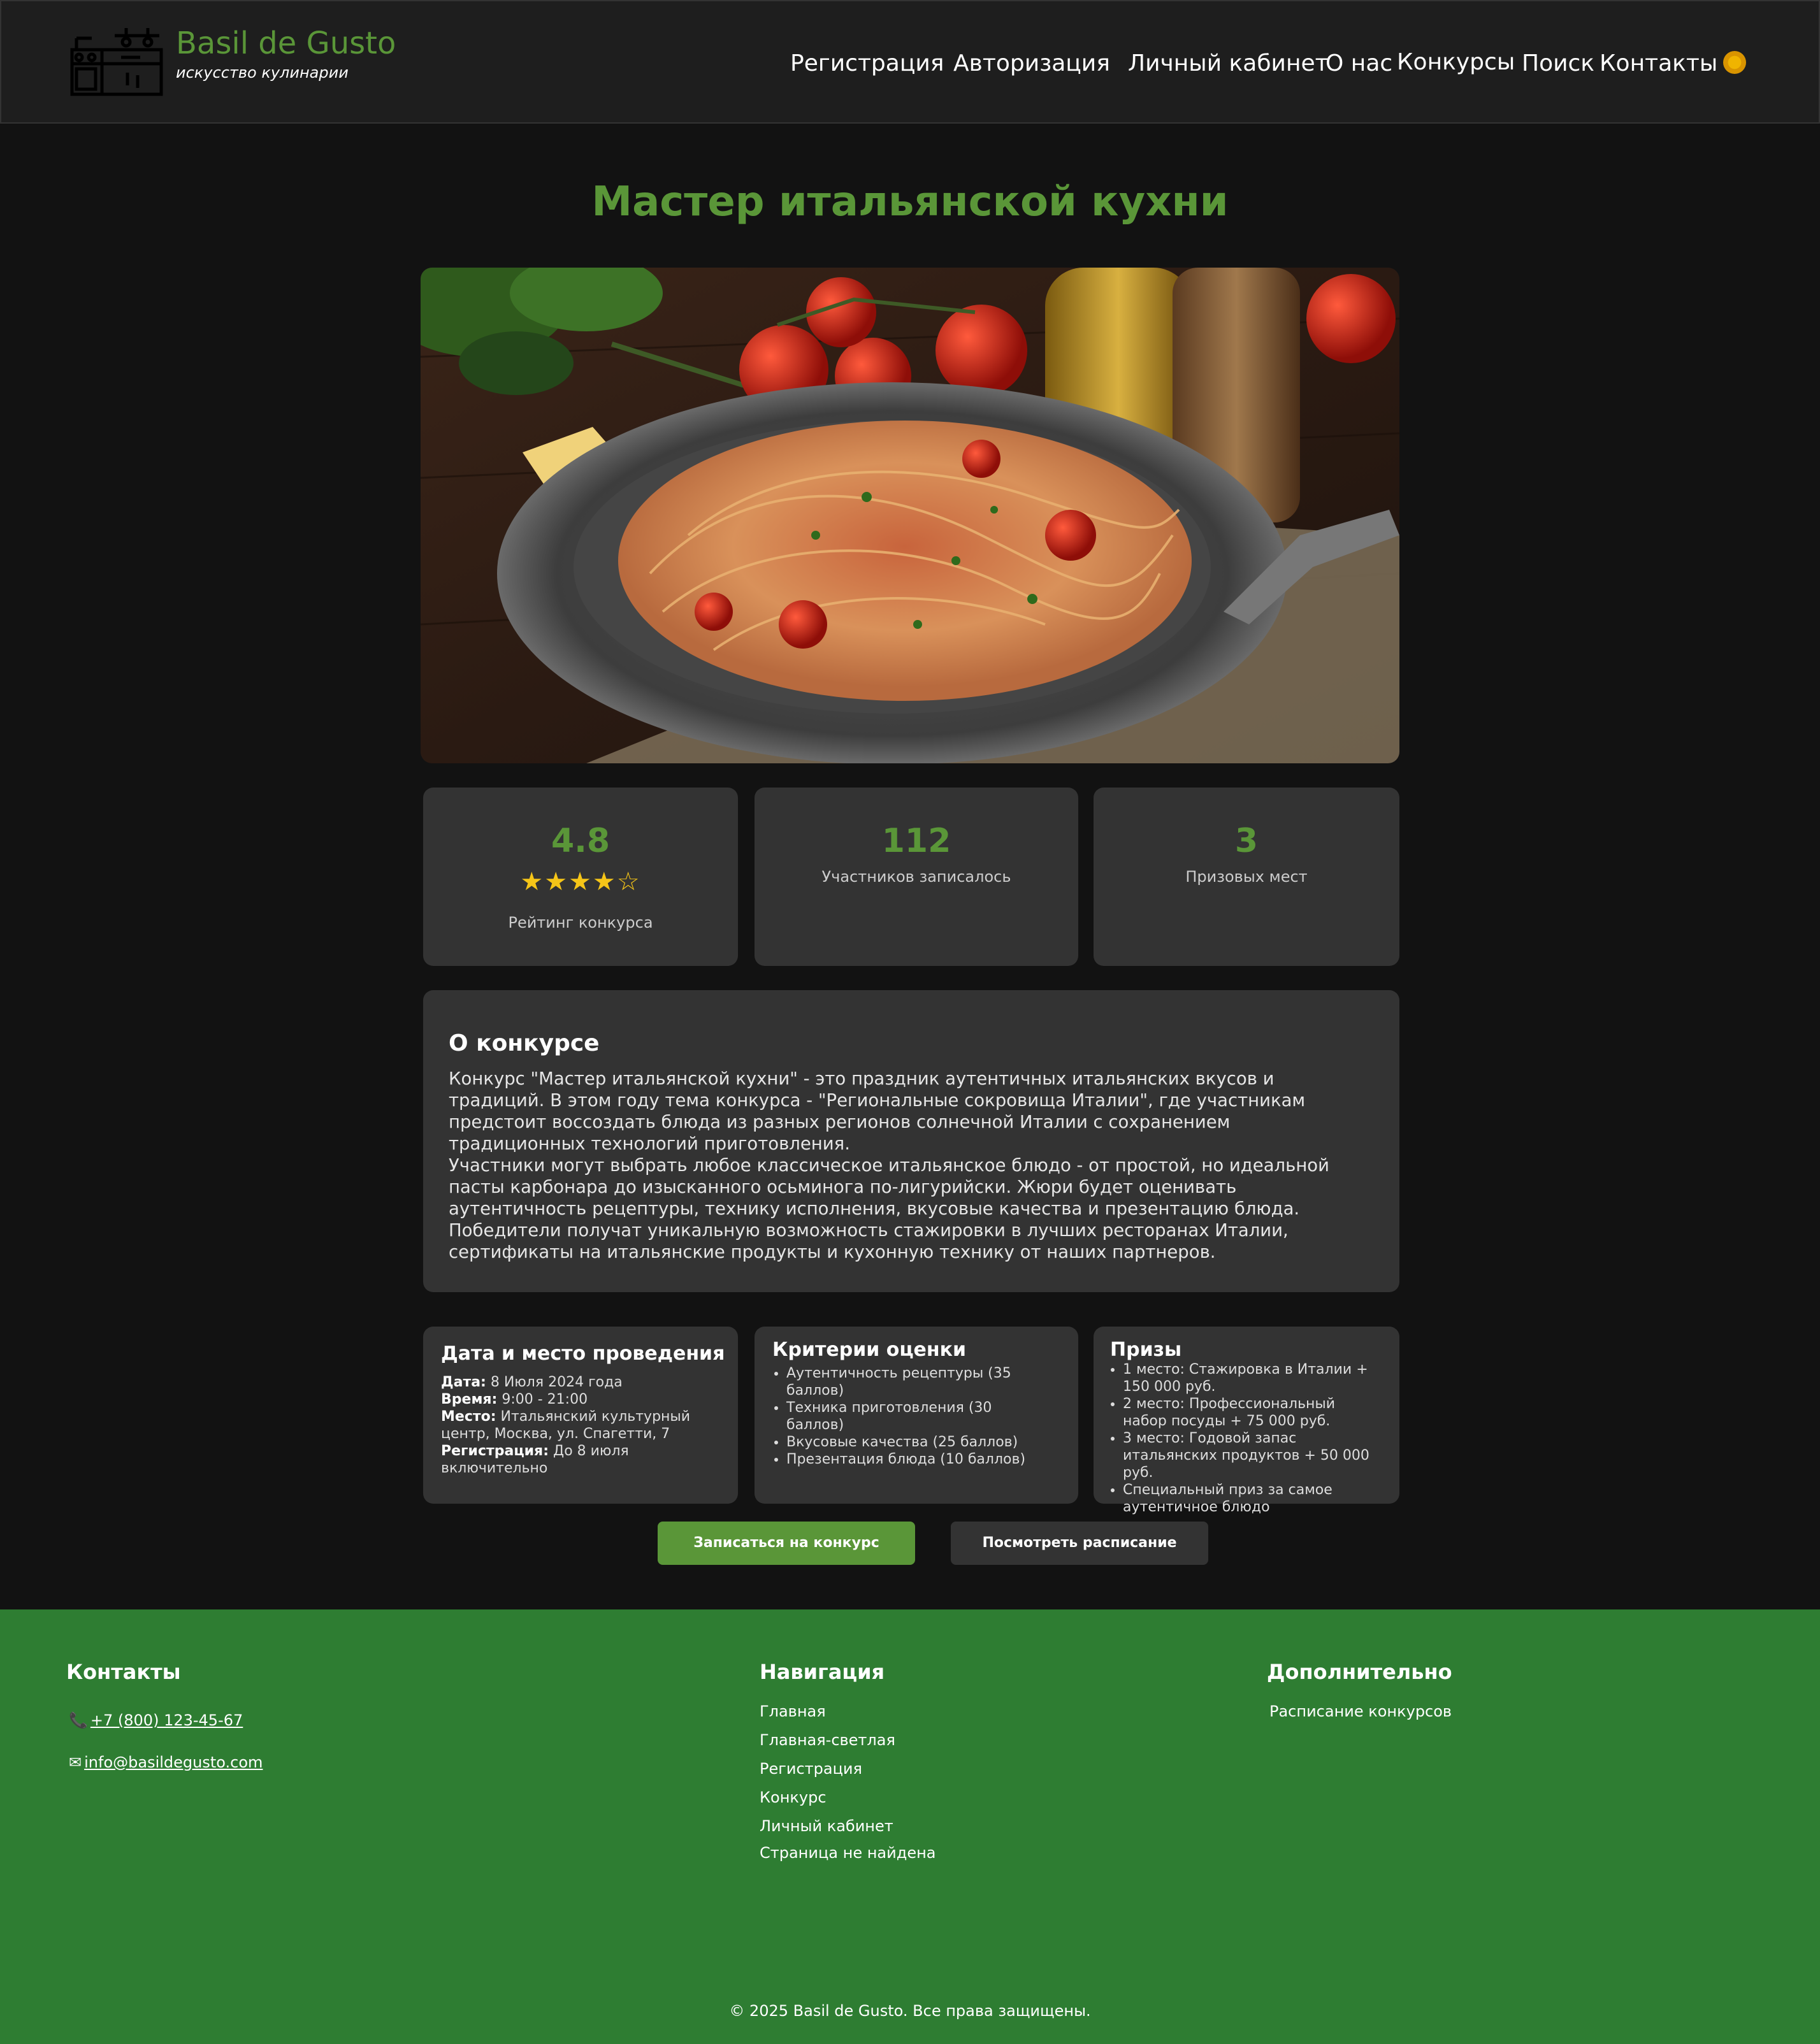 The width and height of the screenshot is (1820, 2044). I want to click on footer-link-schedule: Расписание конкурсов, so click(1360, 1711).